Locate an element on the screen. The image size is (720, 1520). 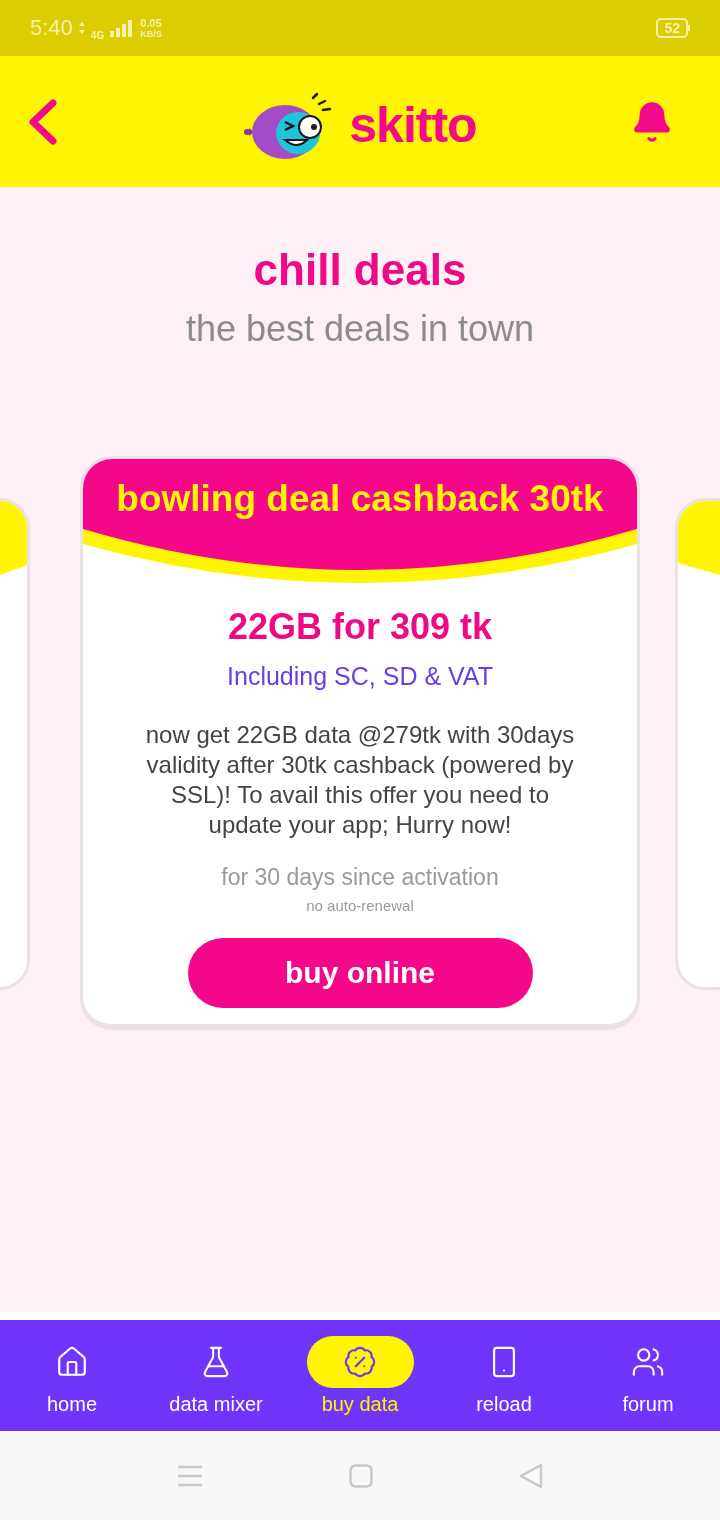
network-speed: 0.05 is located at coordinates (151, 23).